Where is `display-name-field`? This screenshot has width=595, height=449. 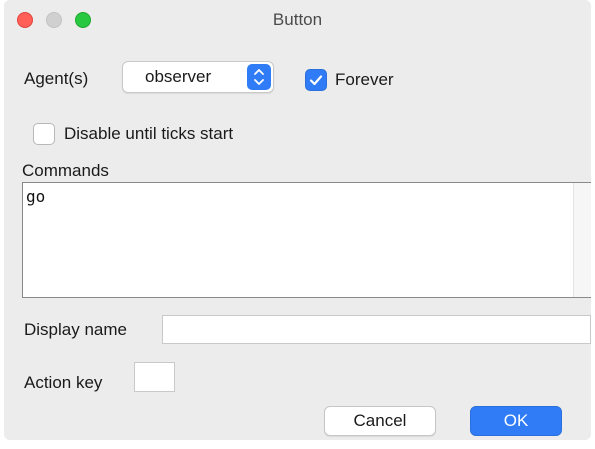
display-name-field is located at coordinates (376, 329).